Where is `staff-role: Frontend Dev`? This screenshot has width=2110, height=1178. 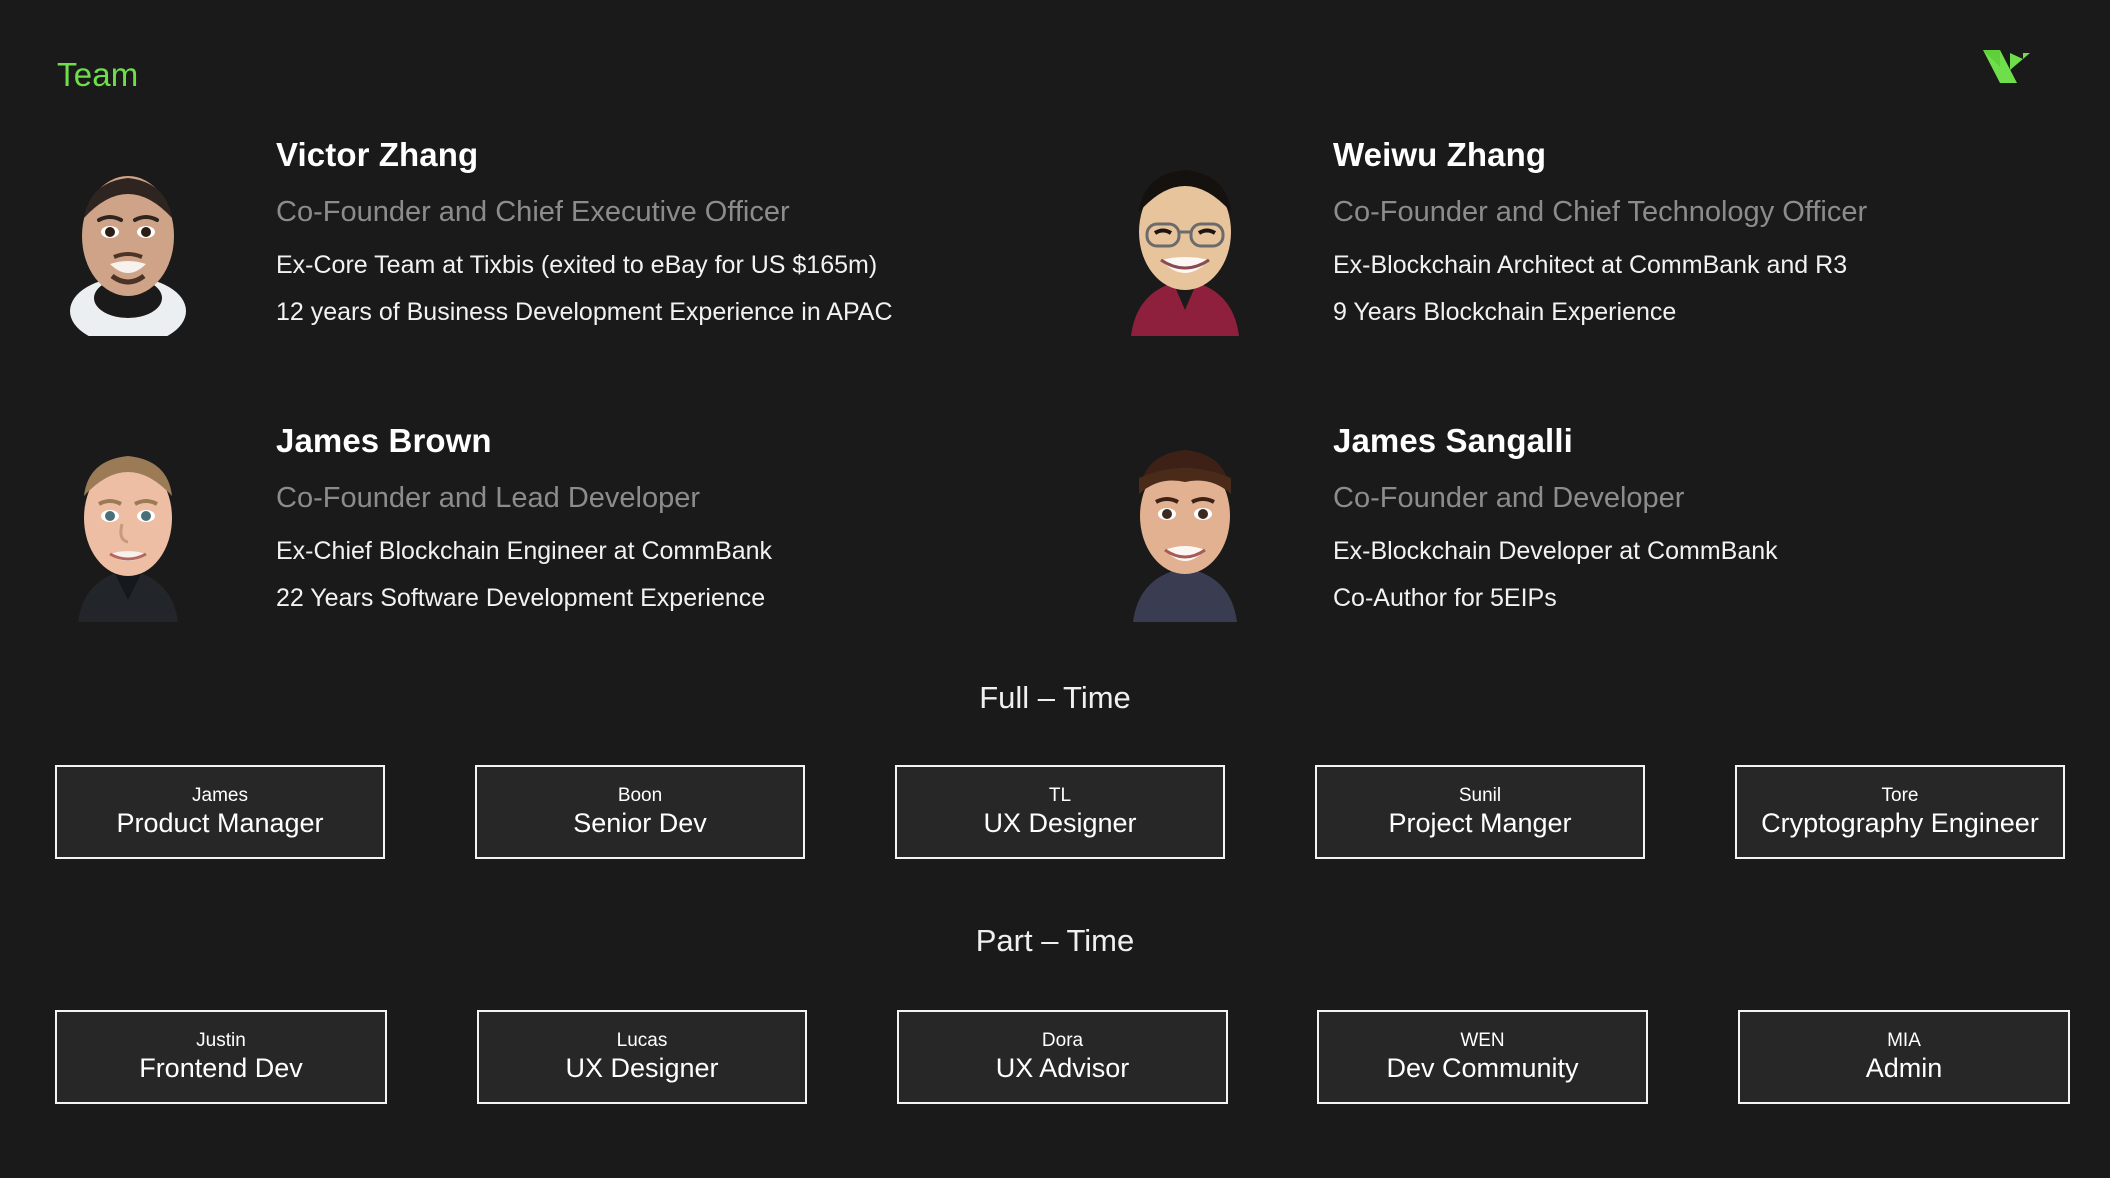 staff-role: Frontend Dev is located at coordinates (221, 1068).